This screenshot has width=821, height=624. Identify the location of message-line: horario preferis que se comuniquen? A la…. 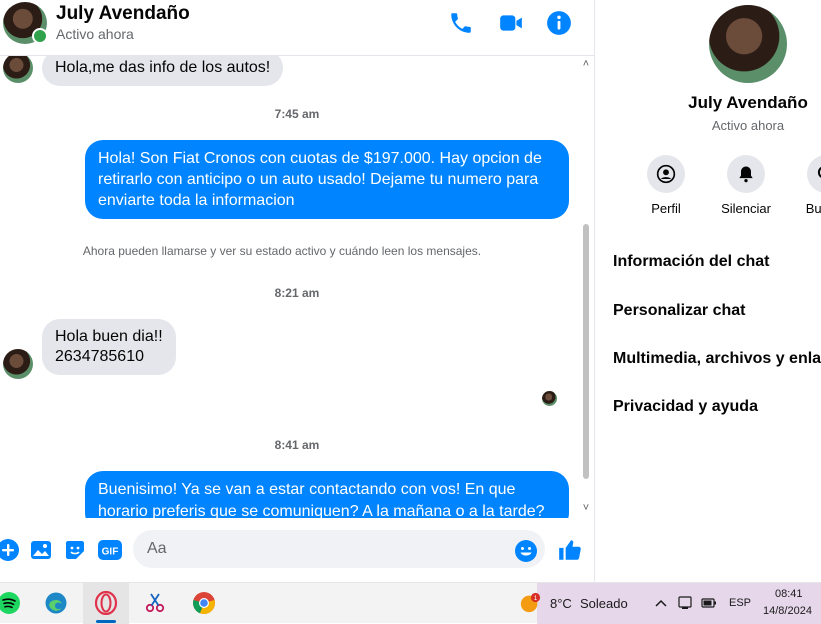
(321, 510).